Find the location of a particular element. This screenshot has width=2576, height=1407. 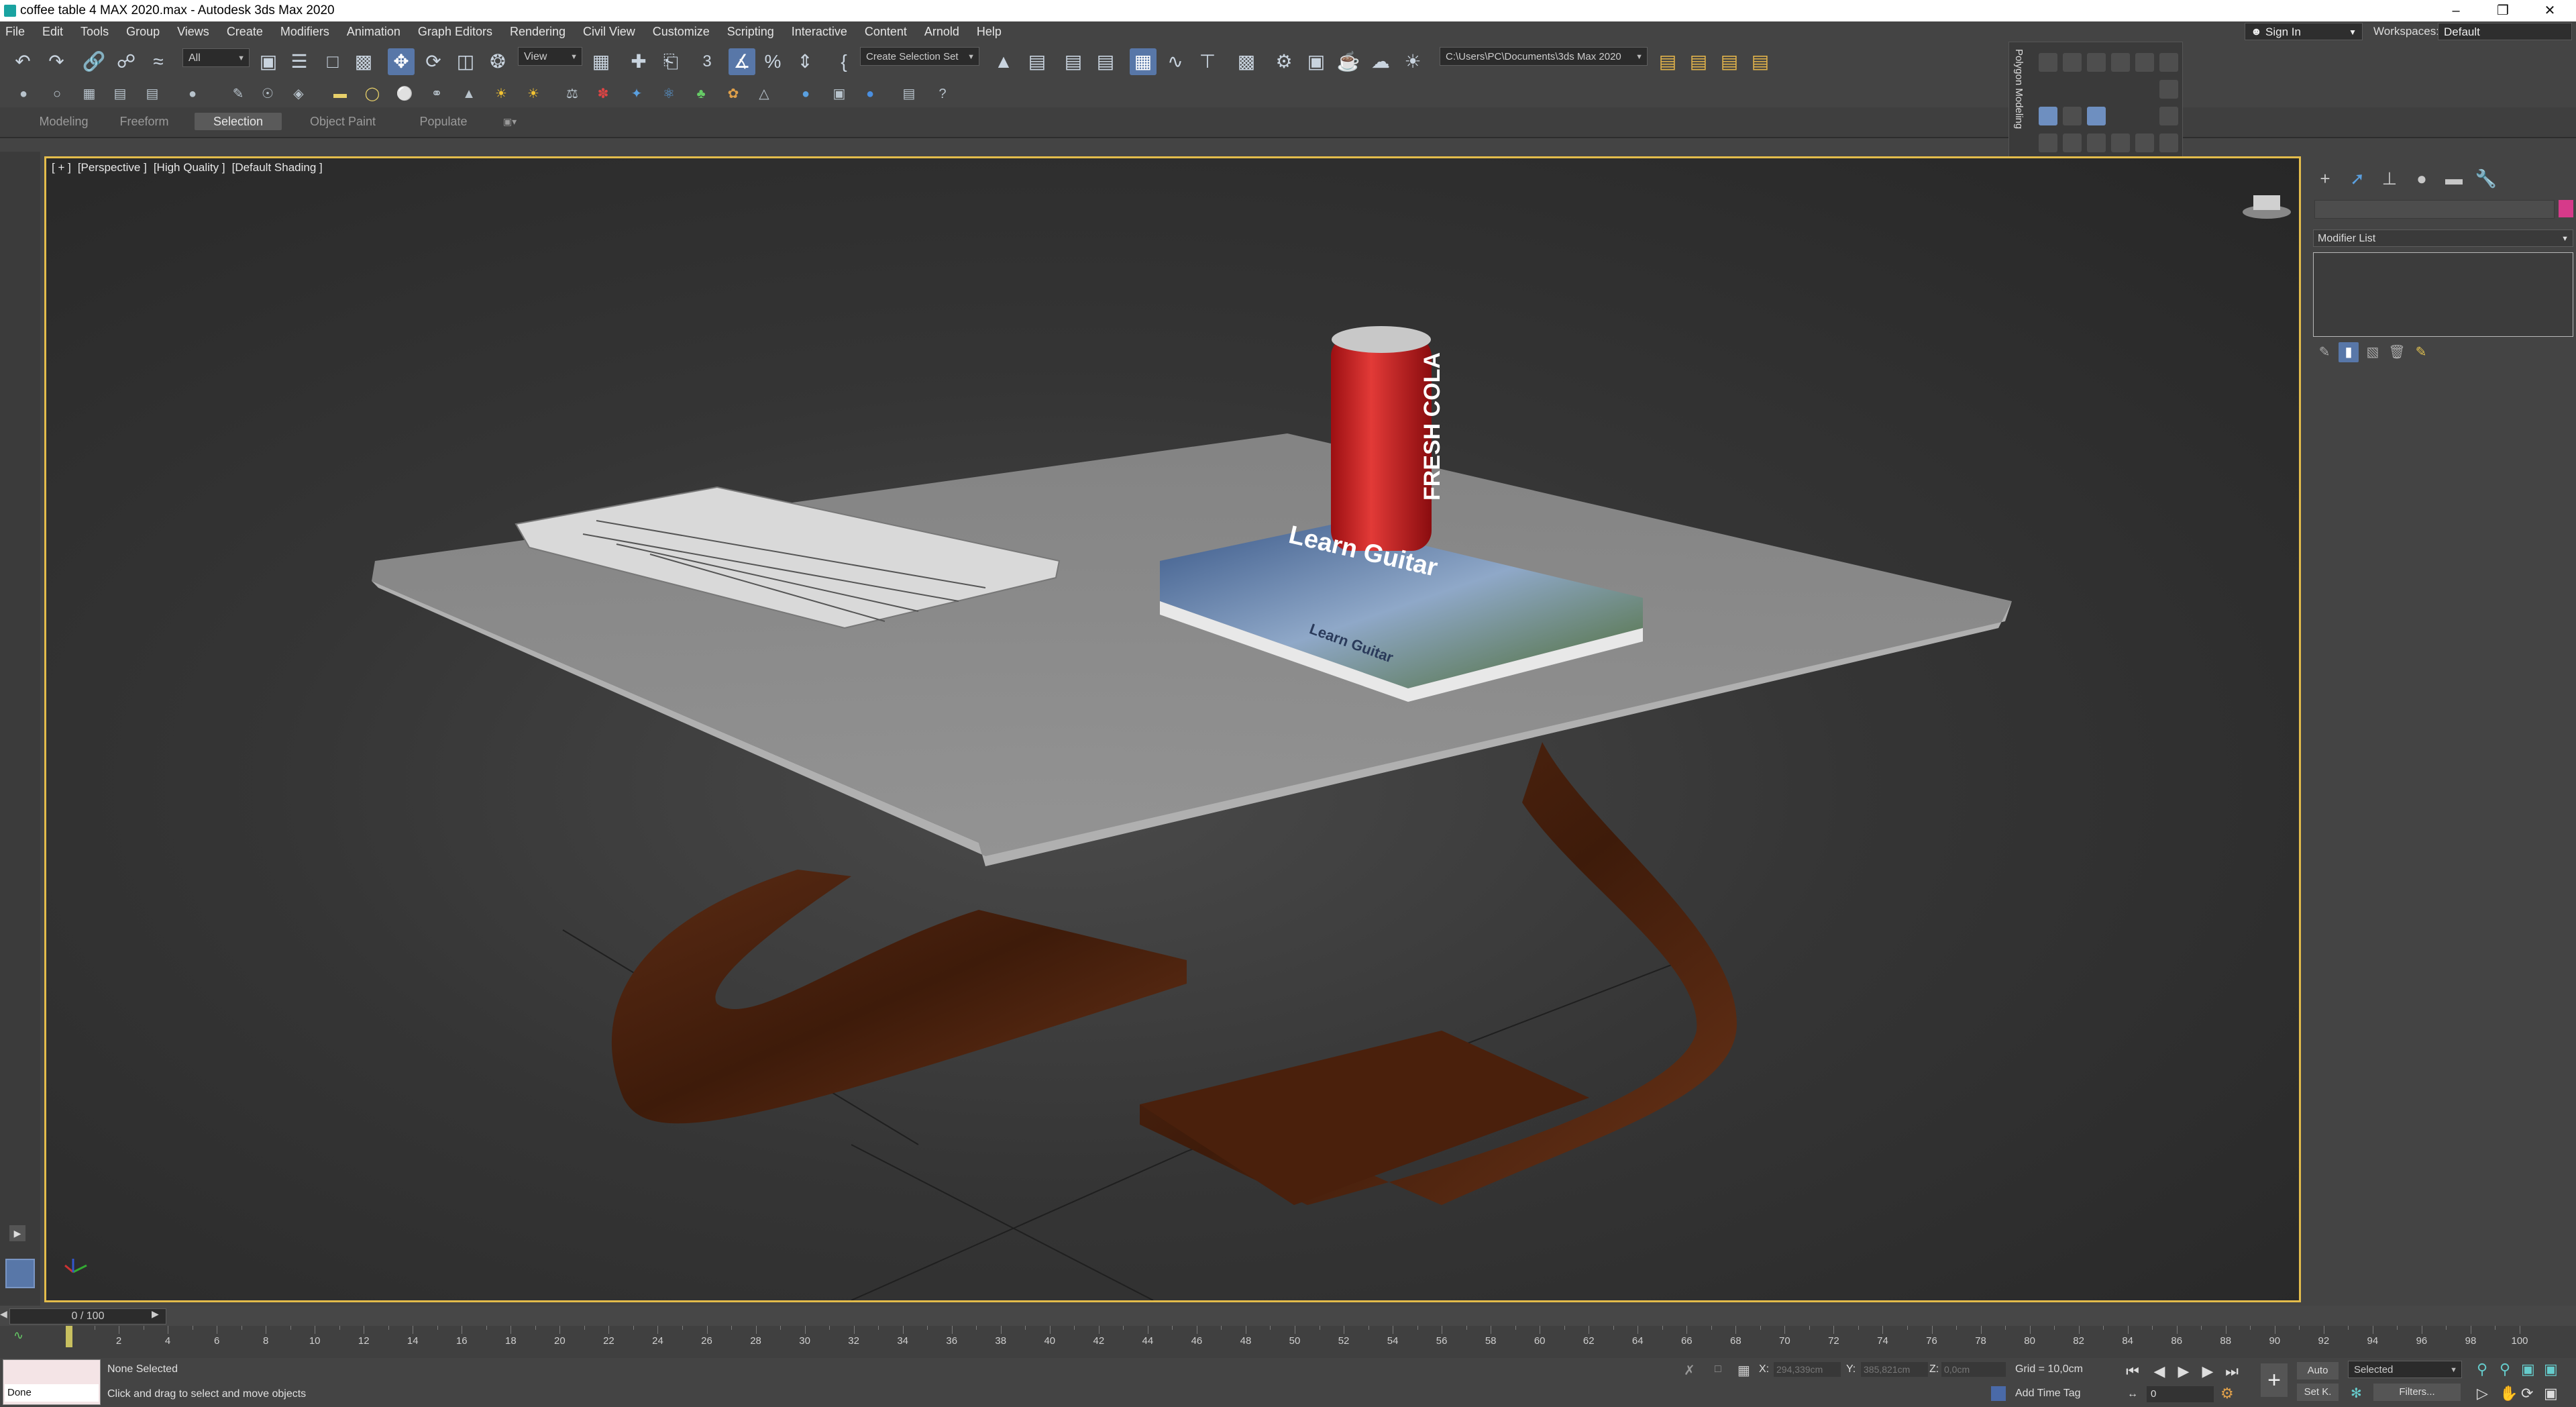

edge-mode-icon is located at coordinates (2072, 62).